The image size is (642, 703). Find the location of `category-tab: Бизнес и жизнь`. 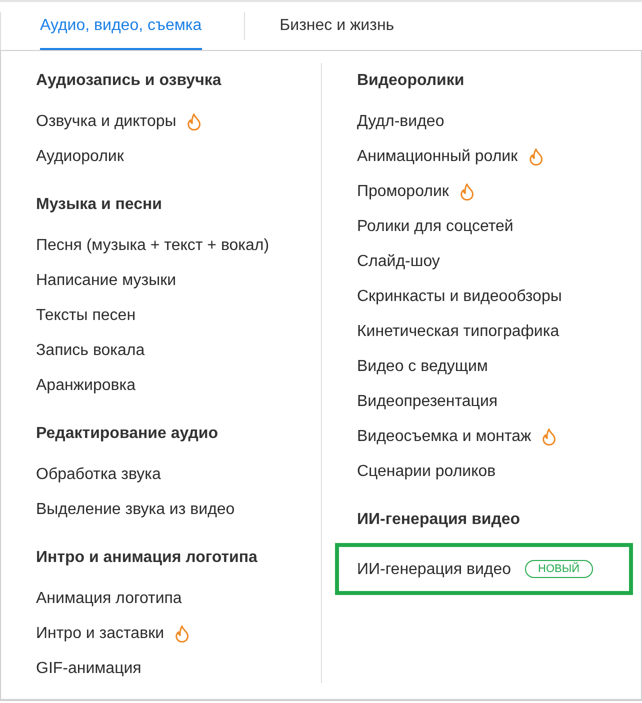

category-tab: Бизнес и жизнь is located at coordinates (317, 31).